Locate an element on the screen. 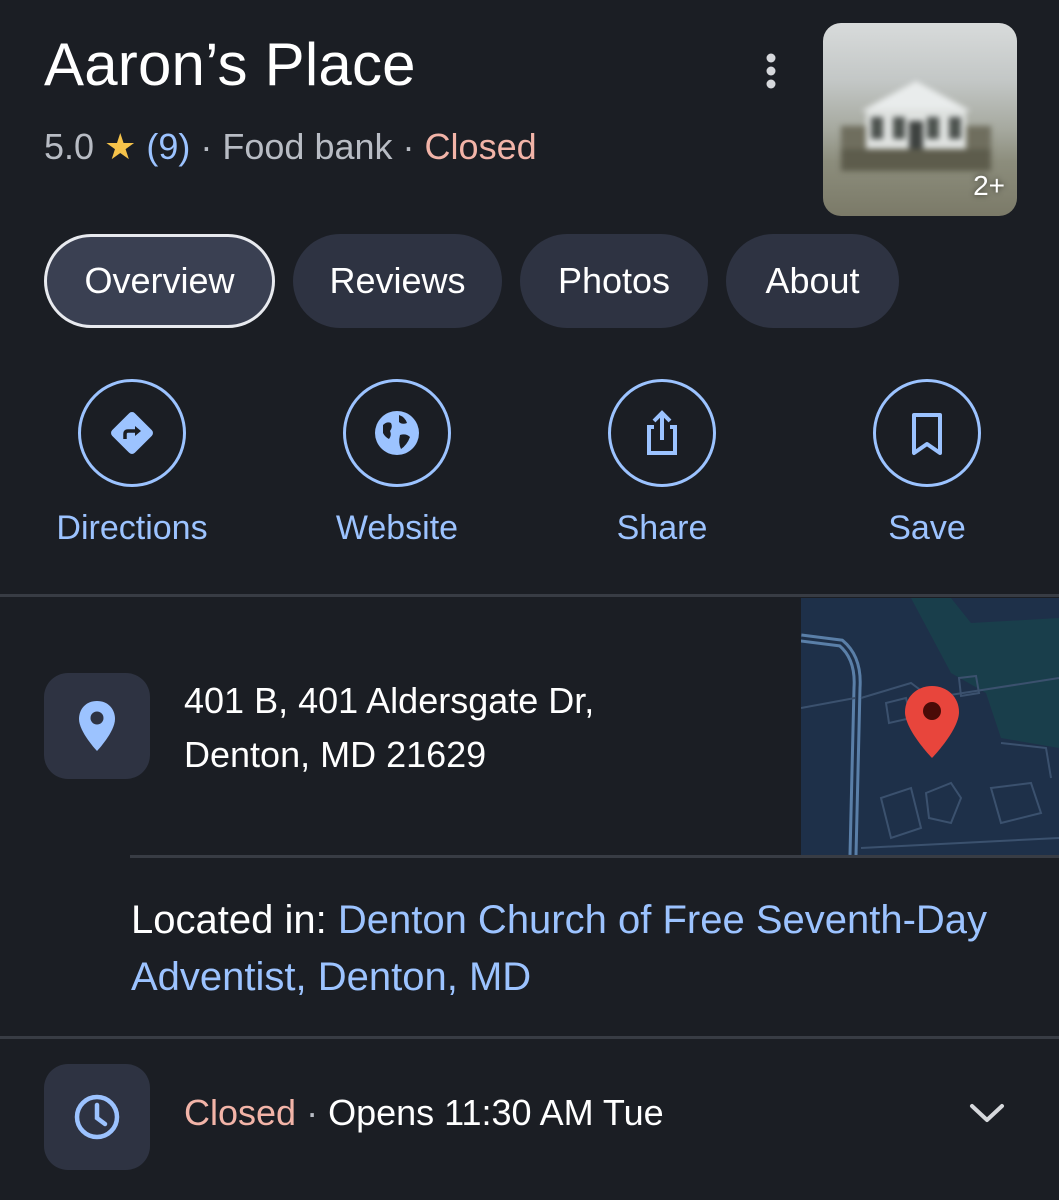 This screenshot has width=1059, height=1200. place-subtitle: 5.0 ★ (9) · Food bank · Closed is located at coordinates (290, 147).